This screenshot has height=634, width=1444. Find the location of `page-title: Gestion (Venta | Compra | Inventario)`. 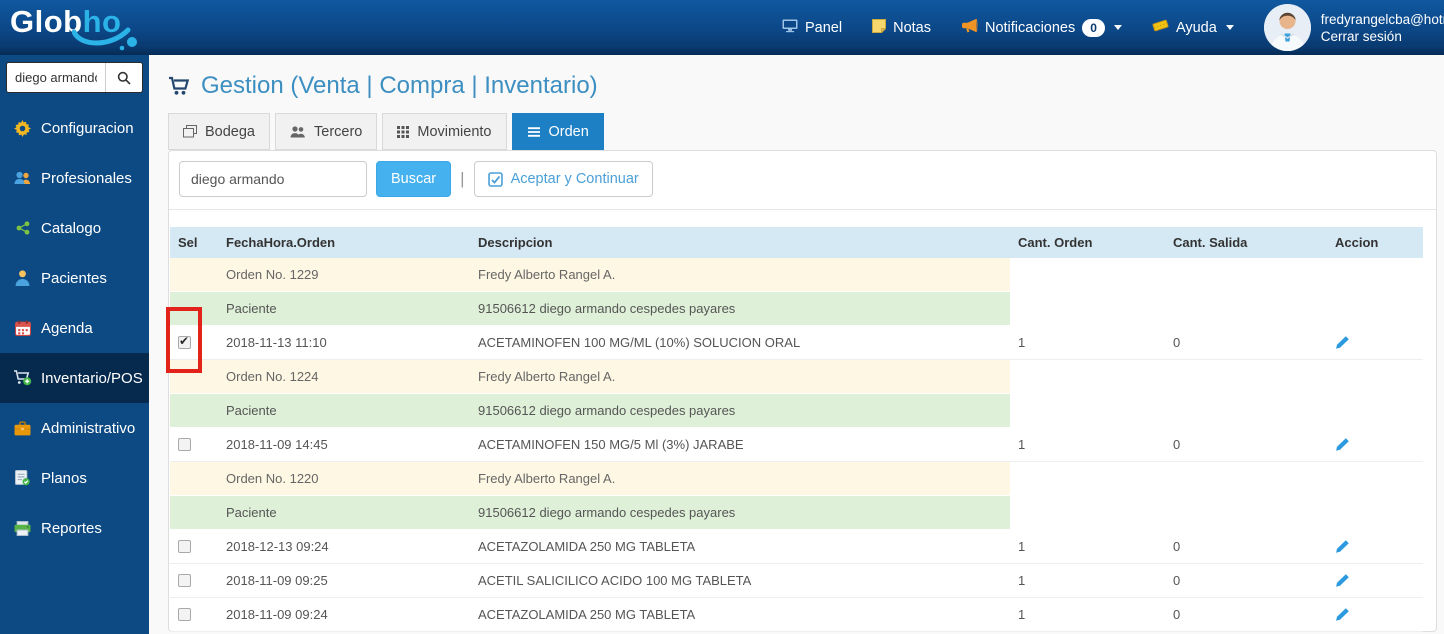

page-title: Gestion (Venta | Compra | Inventario) is located at coordinates (806, 86).